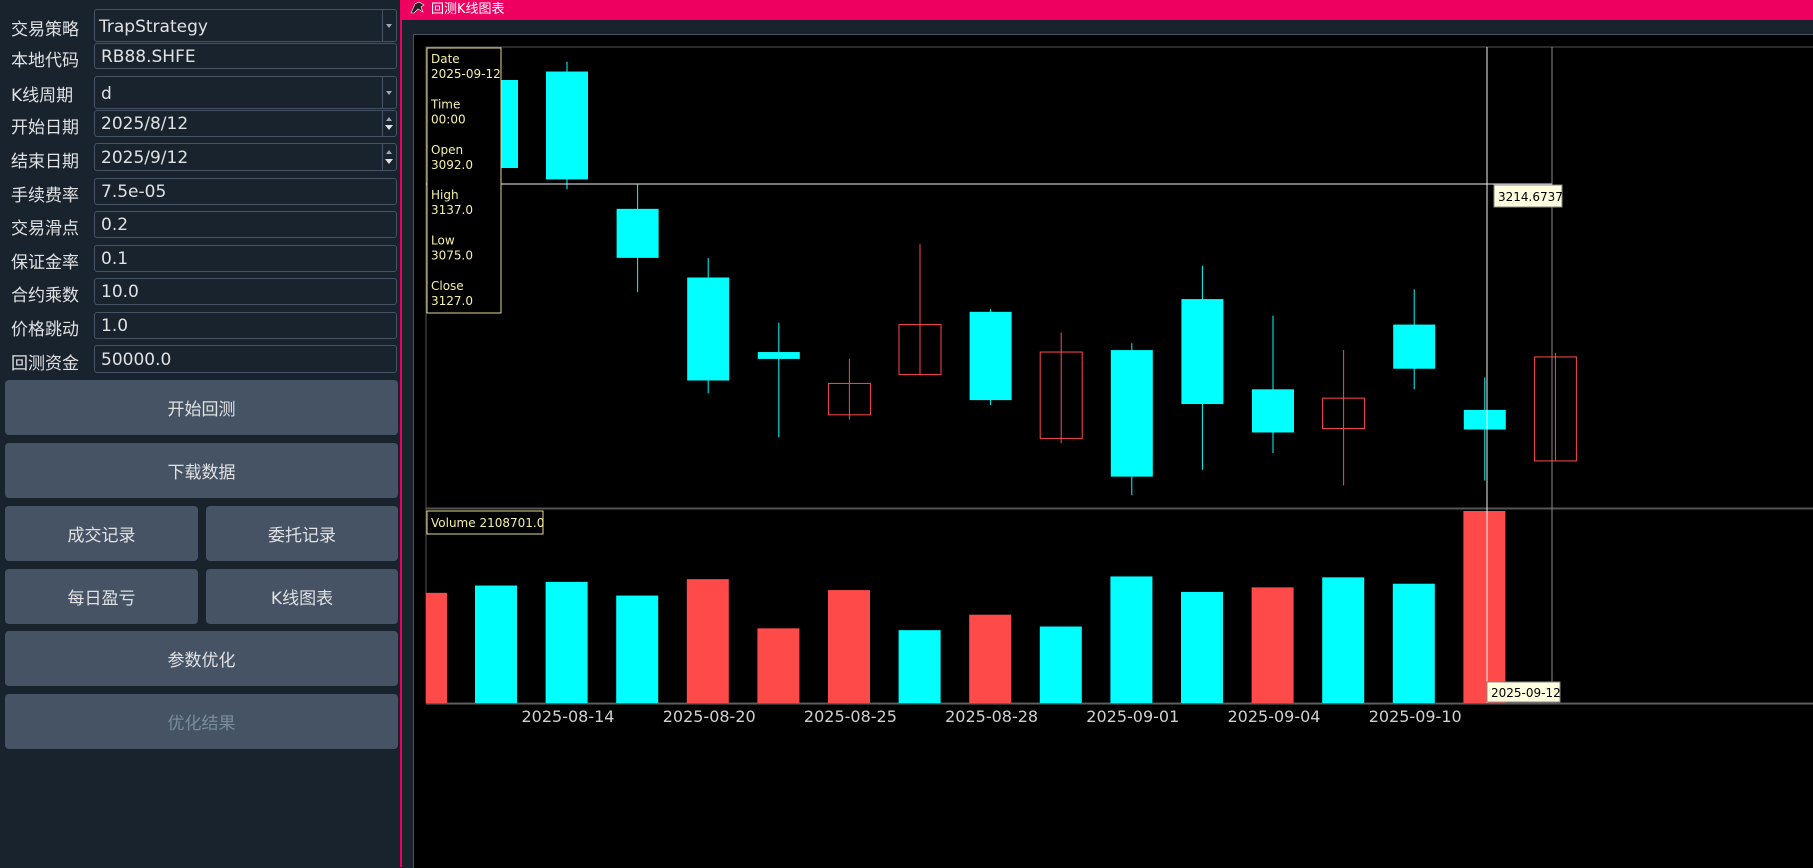  Describe the element at coordinates (45, 296) in the screenshot. I see `size-label: 合约乘数` at that location.